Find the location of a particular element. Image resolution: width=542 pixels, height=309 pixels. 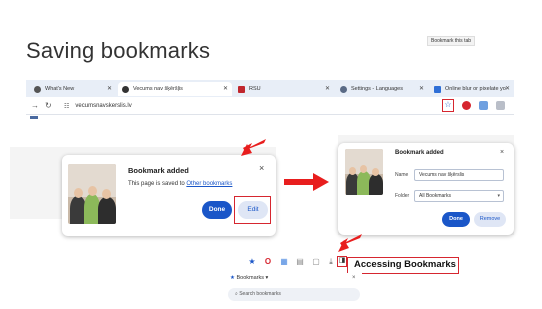

name-label: Name is located at coordinates (402, 175).